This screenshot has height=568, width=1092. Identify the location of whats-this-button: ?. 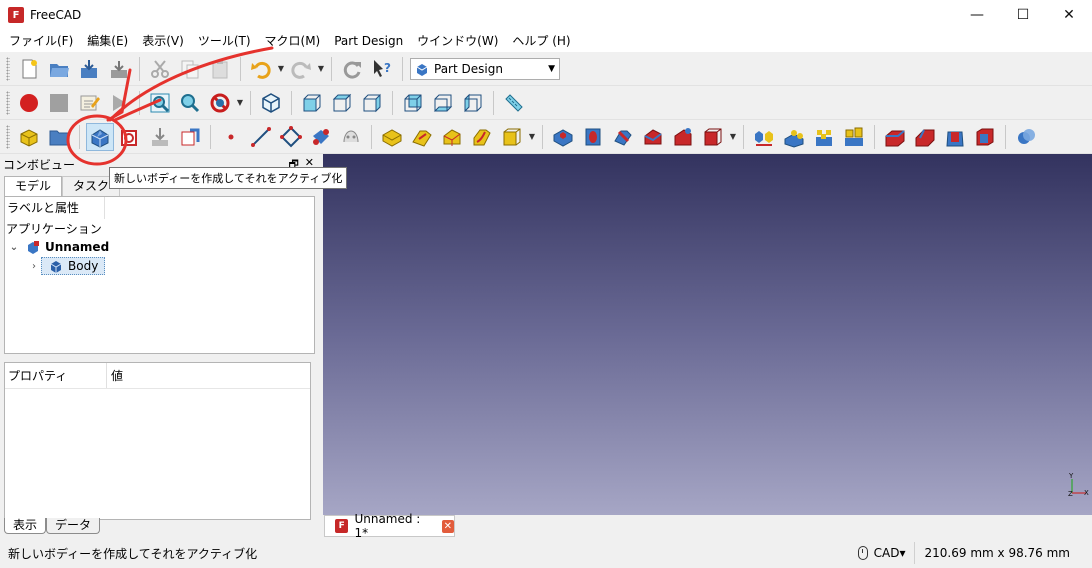
(382, 69).